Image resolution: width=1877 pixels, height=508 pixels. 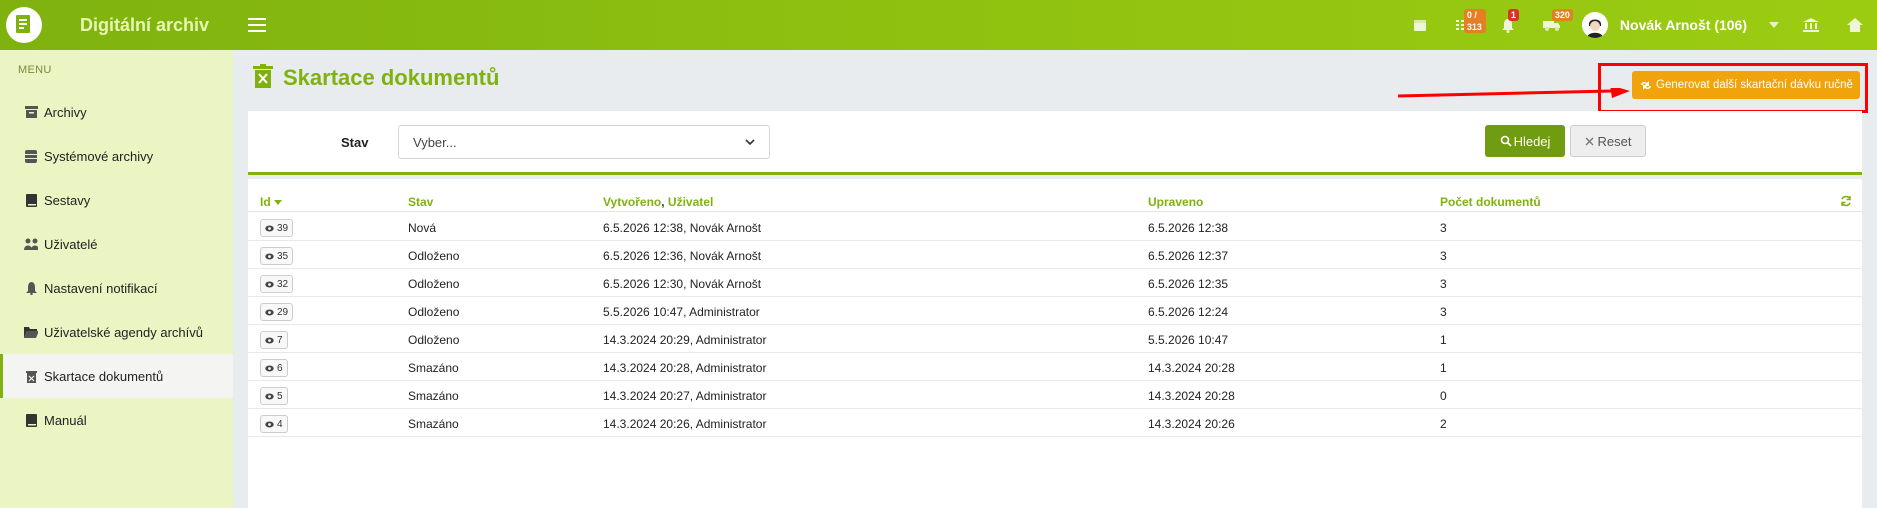 I want to click on reset-button: Reset, so click(x=1608, y=141).